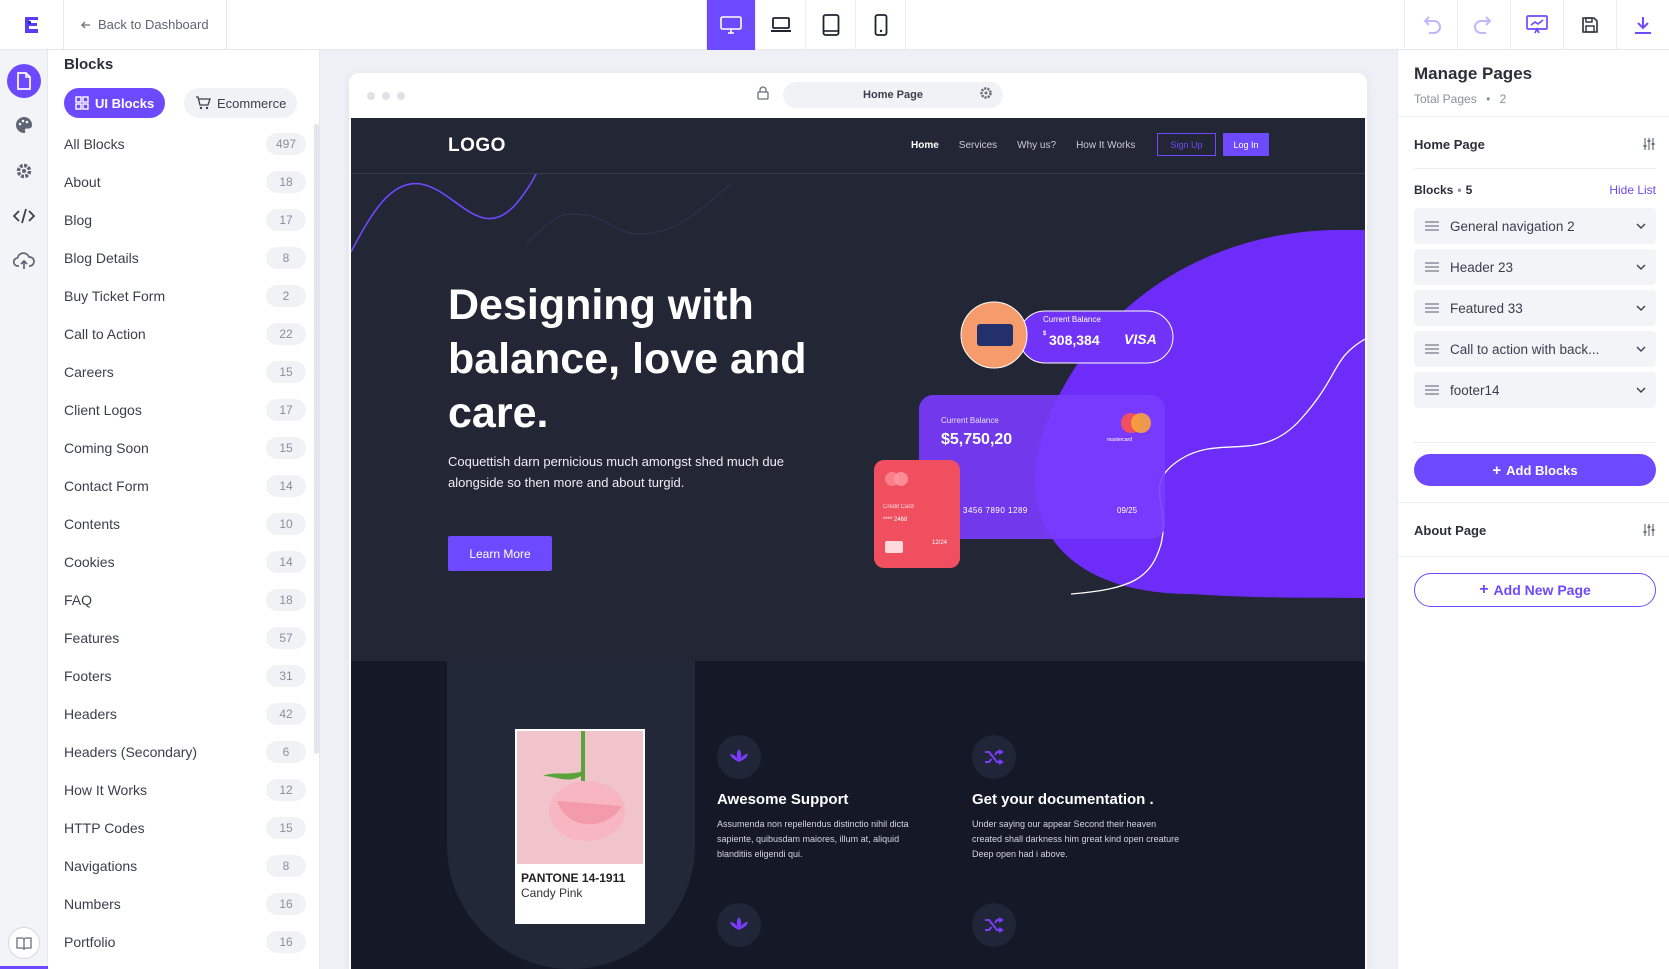  I want to click on page-item-home: Home Page, so click(1535, 144).